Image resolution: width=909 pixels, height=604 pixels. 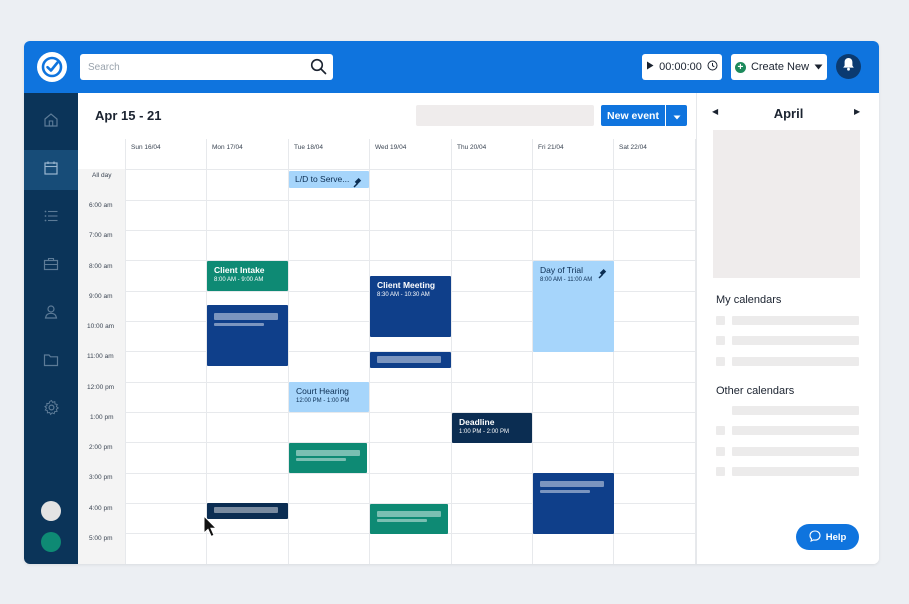 What do you see at coordinates (403, 295) in the screenshot?
I see `event-time: 8:30 AM - 10:30 AM` at bounding box center [403, 295].